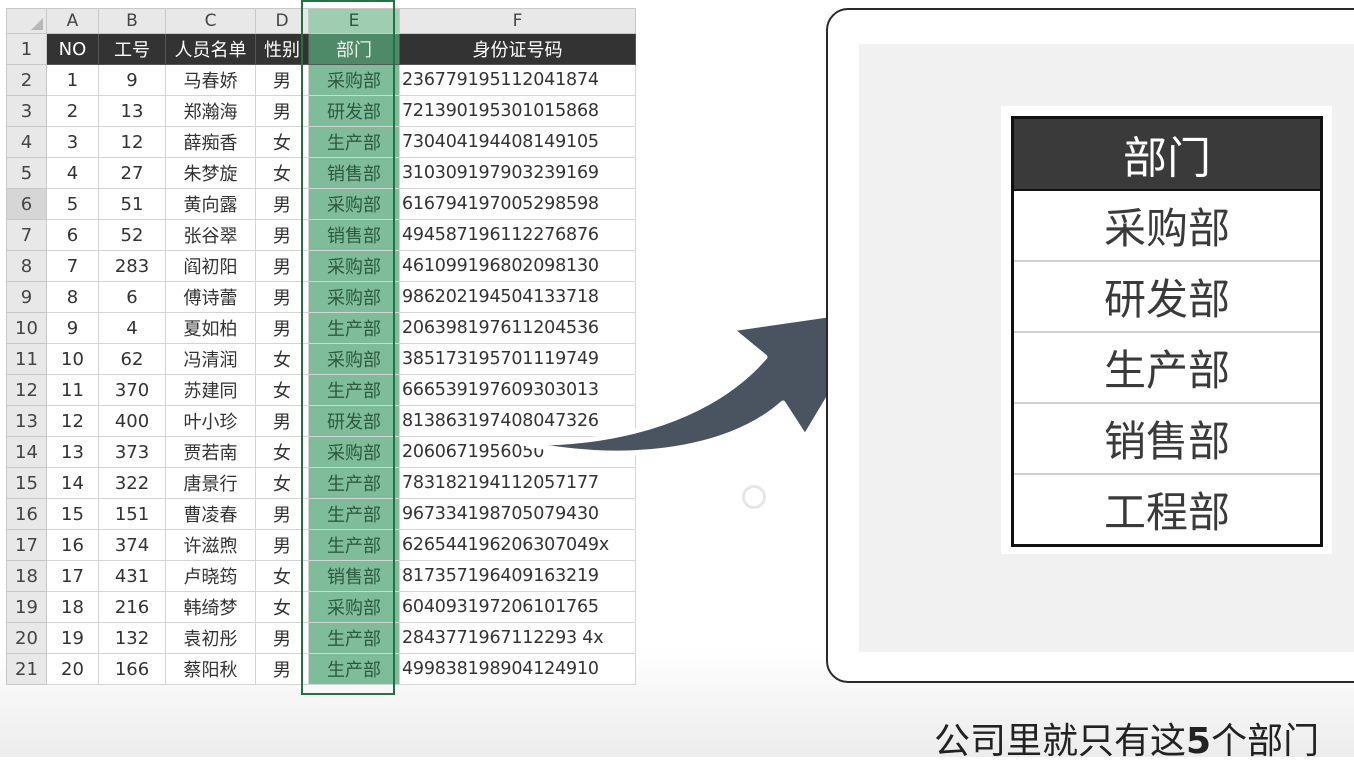 The width and height of the screenshot is (1354, 764). I want to click on table-cell: 499838198904124910, so click(517, 669).